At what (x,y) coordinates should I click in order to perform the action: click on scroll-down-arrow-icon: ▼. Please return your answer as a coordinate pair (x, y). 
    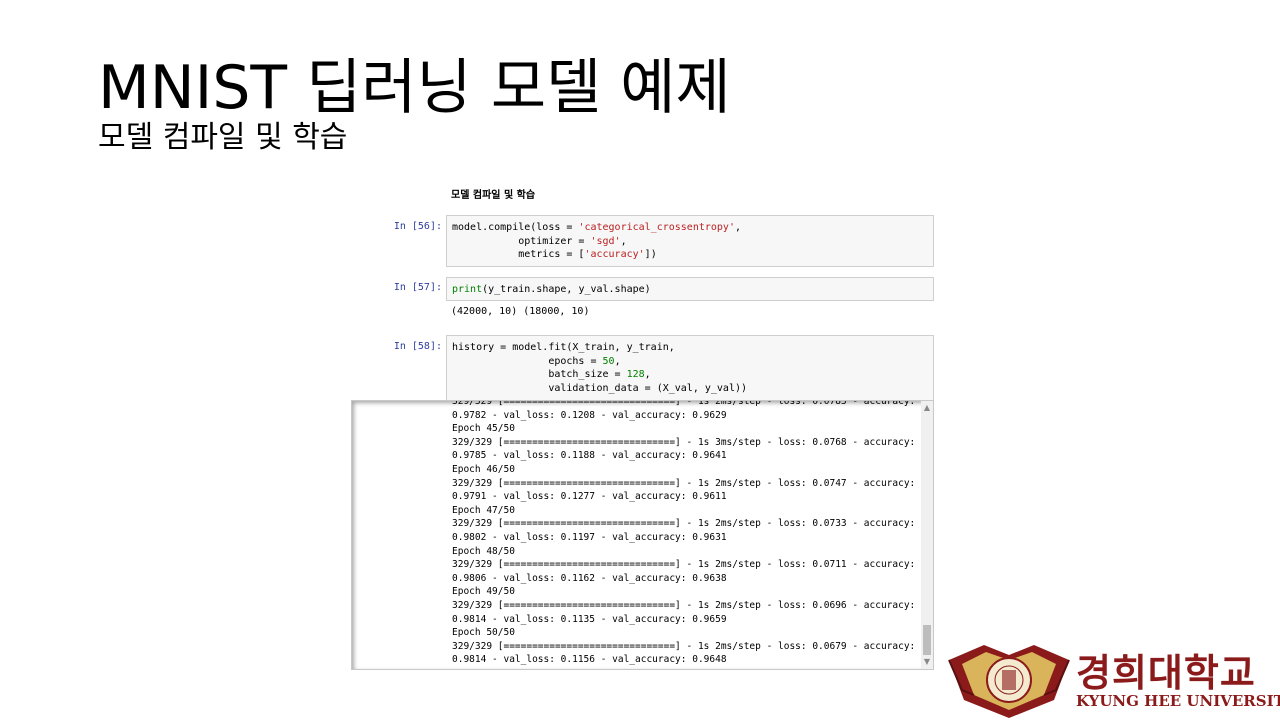
    Looking at the image, I should click on (927, 662).